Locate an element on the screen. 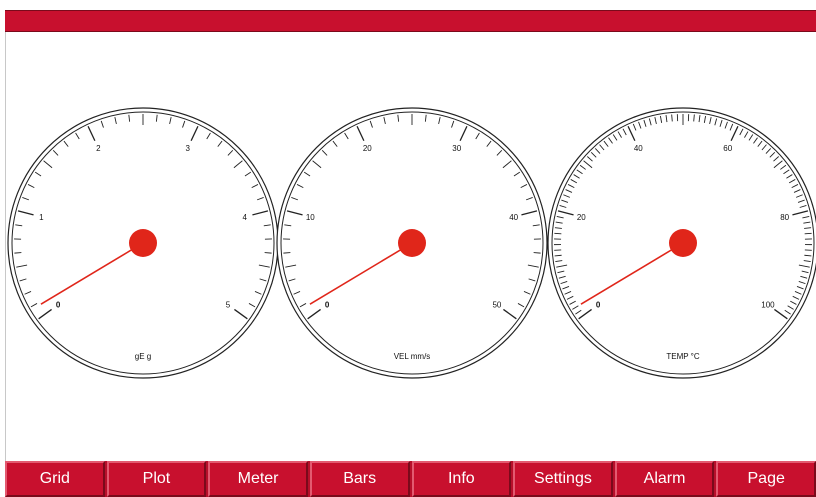 The width and height of the screenshot is (816, 497). scale-label: 4 is located at coordinates (244, 217).